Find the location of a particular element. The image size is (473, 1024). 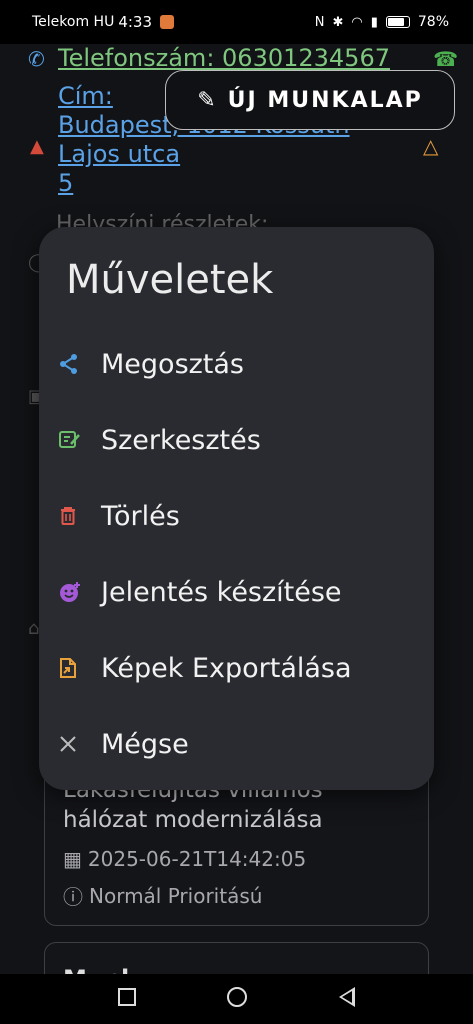

phone-link: Telefonszám: 06301234567 is located at coordinates (224, 58).